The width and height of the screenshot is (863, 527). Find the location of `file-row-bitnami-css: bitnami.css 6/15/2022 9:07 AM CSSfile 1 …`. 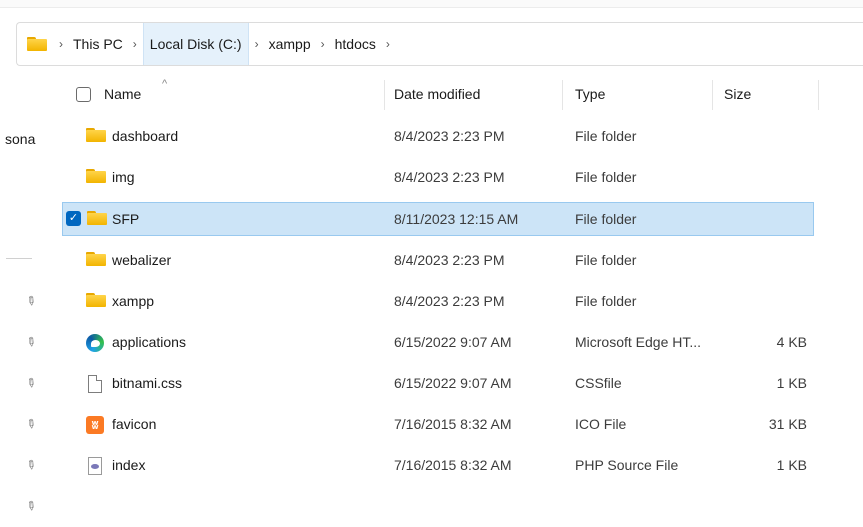

file-row-bitnami-css: bitnami.css 6/15/2022 9:07 AM CSSfile 1 … is located at coordinates (438, 384).